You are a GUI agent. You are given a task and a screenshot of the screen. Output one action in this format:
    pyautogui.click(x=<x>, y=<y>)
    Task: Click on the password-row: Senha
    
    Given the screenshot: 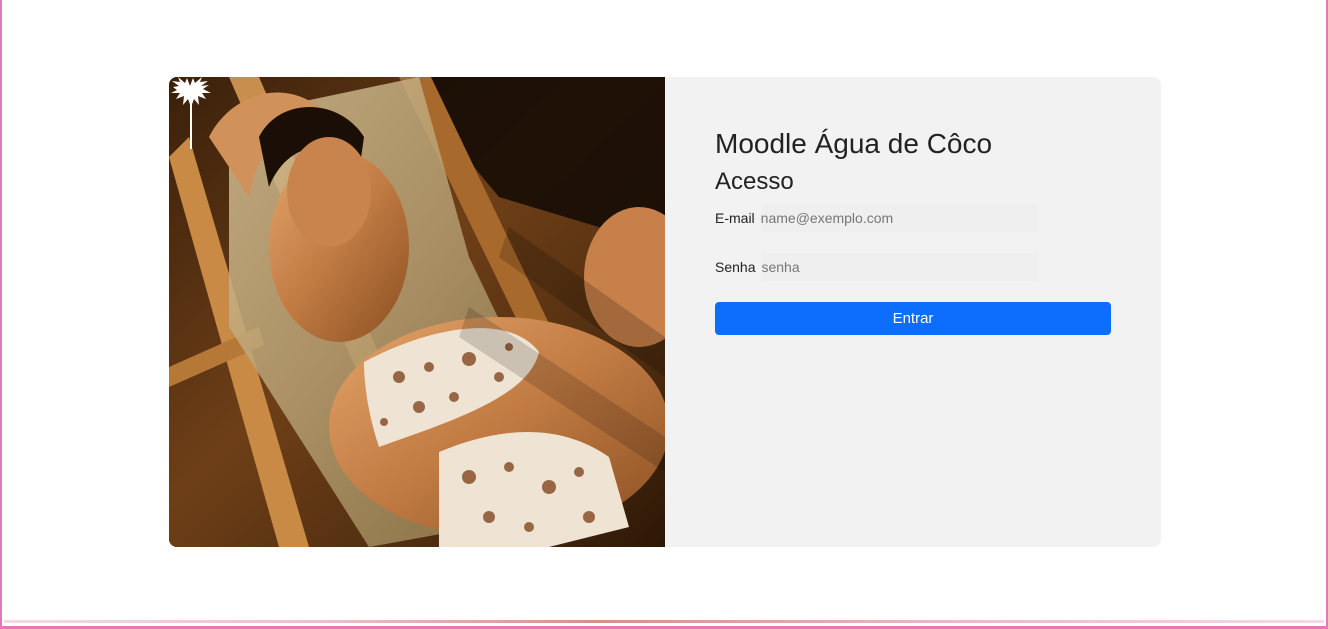 What is the action you would take?
    pyautogui.click(x=877, y=267)
    